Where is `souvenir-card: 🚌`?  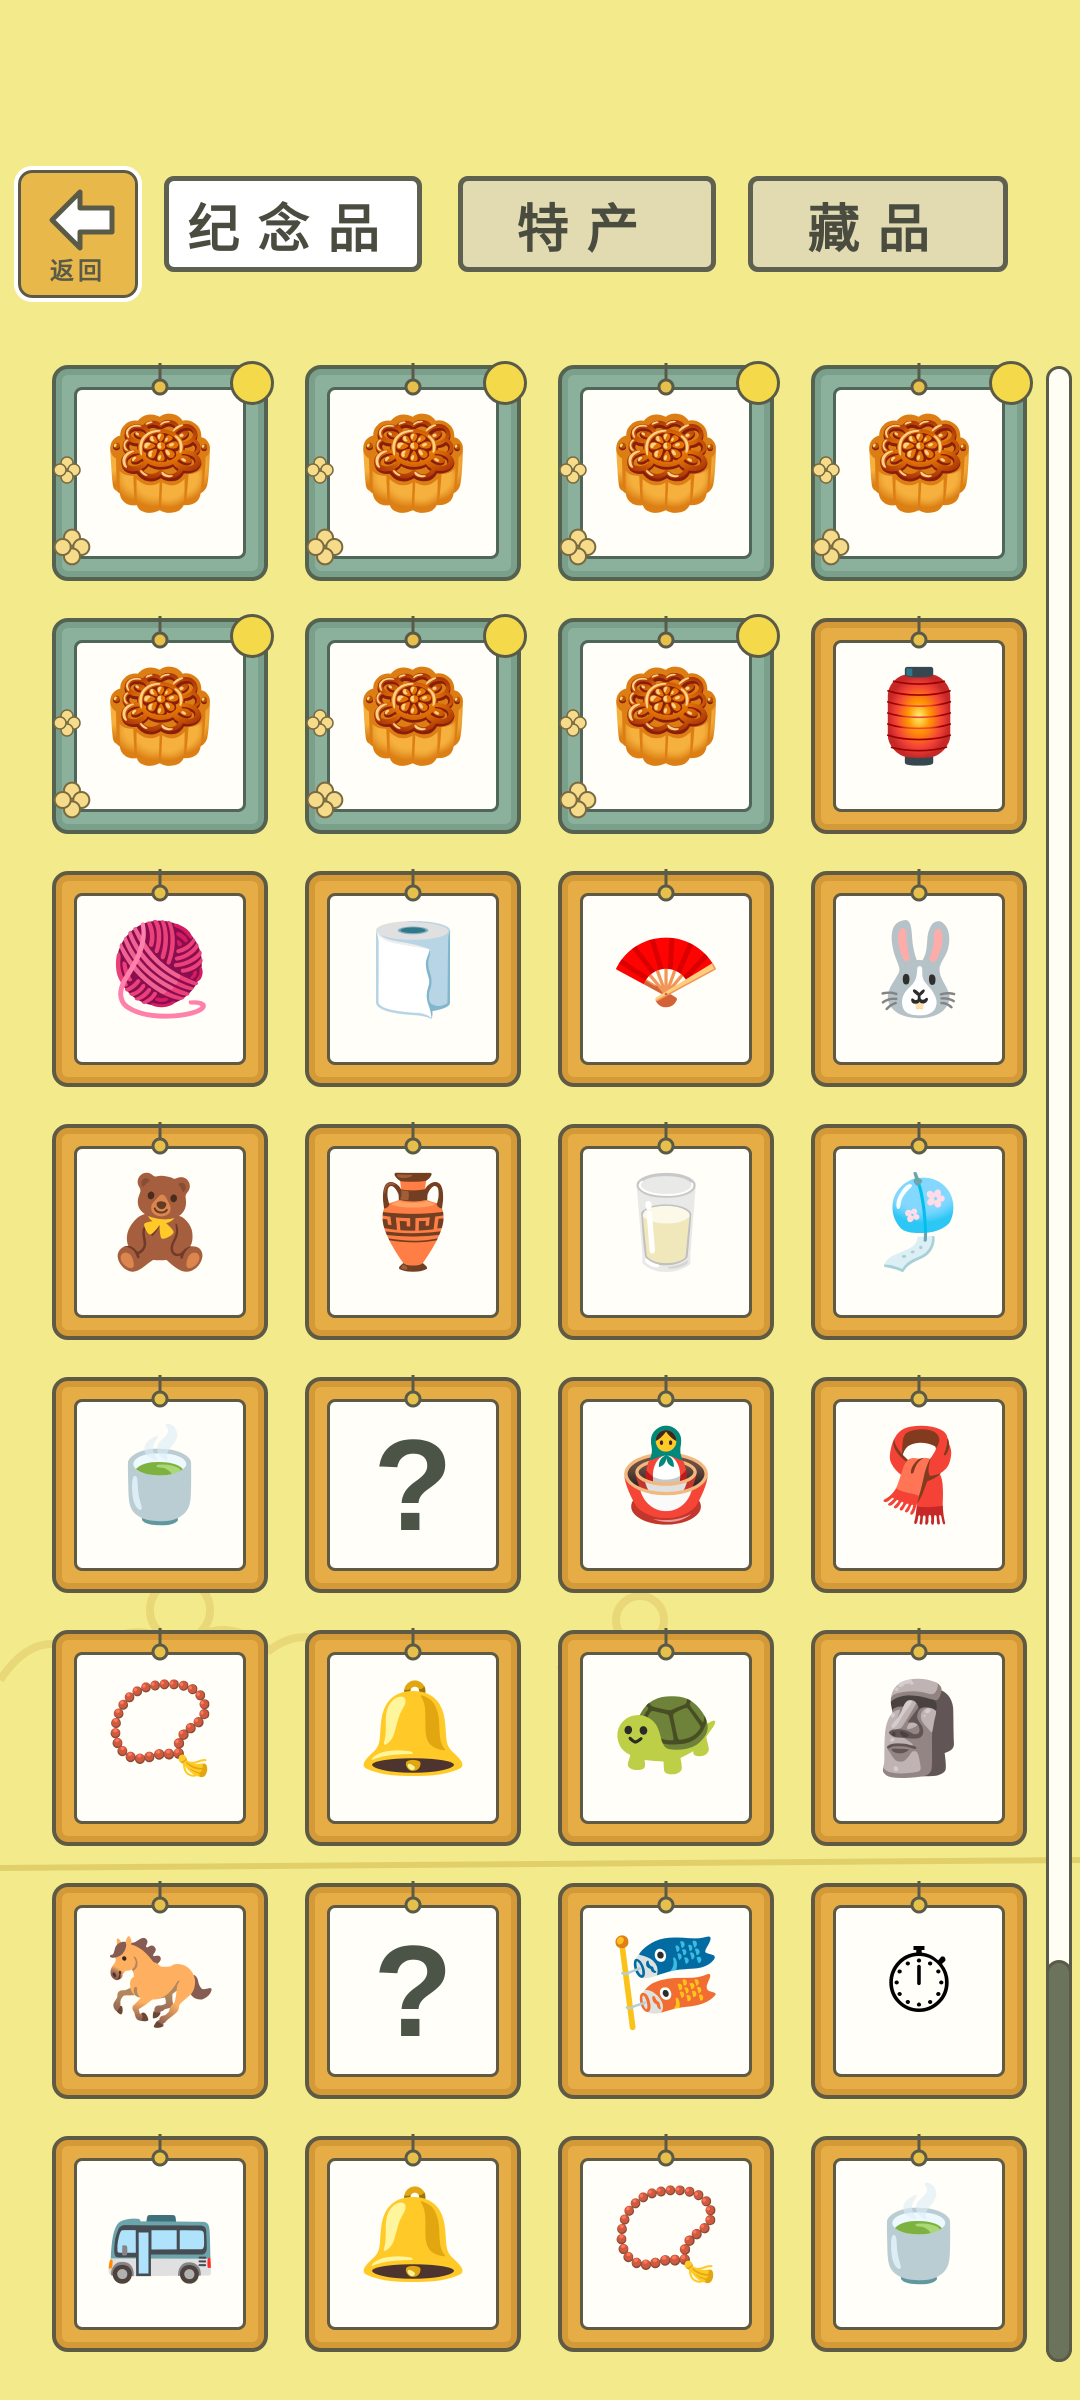
souvenir-card: 🚌 is located at coordinates (160, 2243).